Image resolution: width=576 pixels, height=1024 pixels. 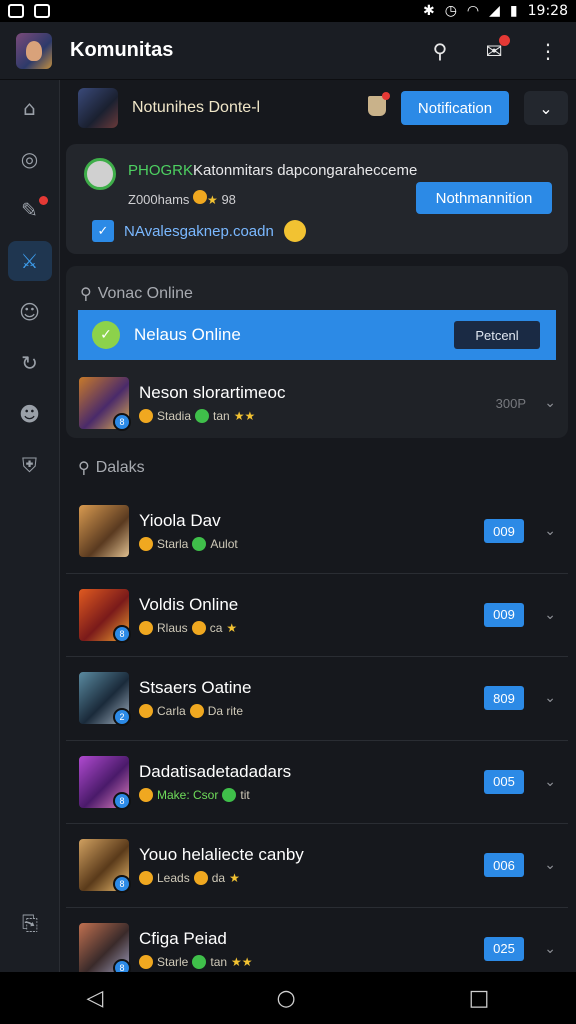 What do you see at coordinates (496, 48) in the screenshot?
I see `messages-button: ✉` at bounding box center [496, 48].